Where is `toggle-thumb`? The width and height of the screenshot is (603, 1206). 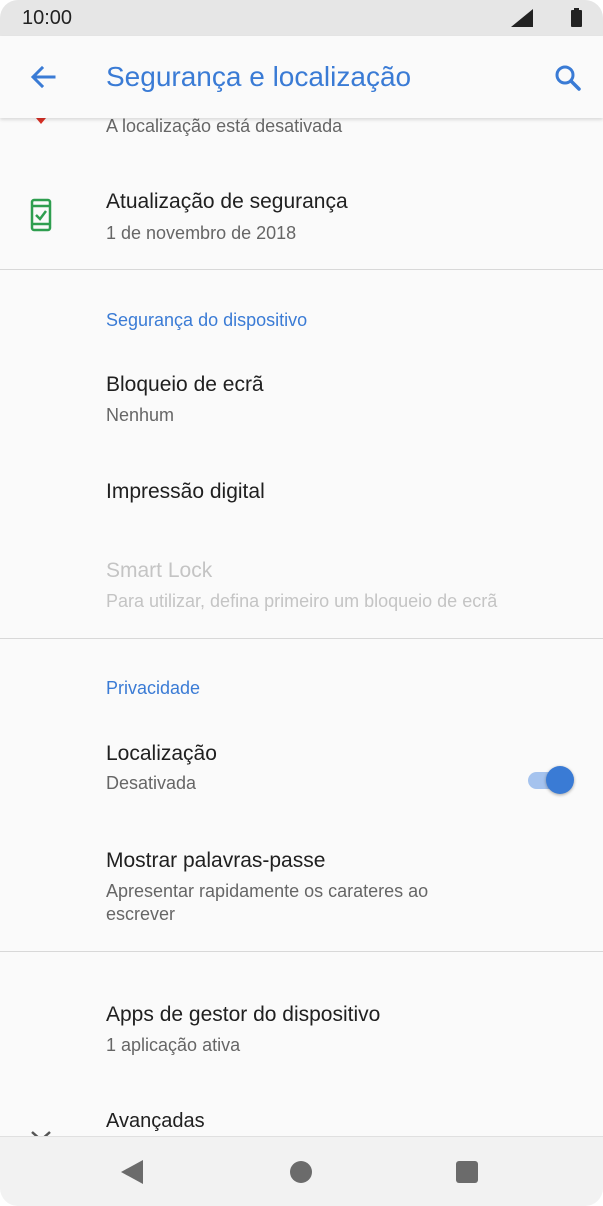
toggle-thumb is located at coordinates (560, 780).